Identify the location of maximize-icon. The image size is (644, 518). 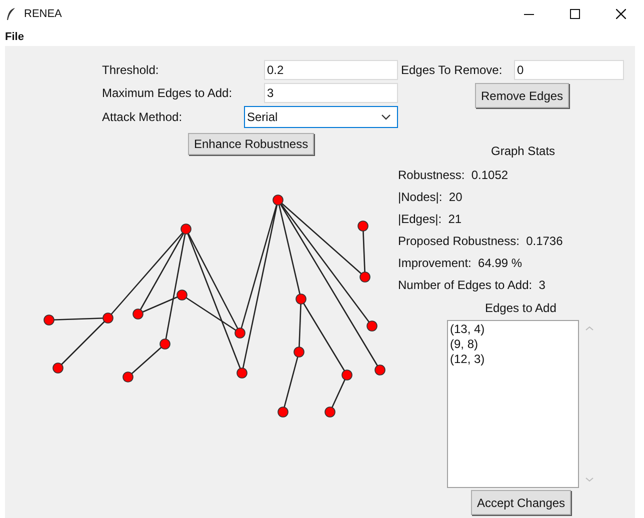
(575, 14).